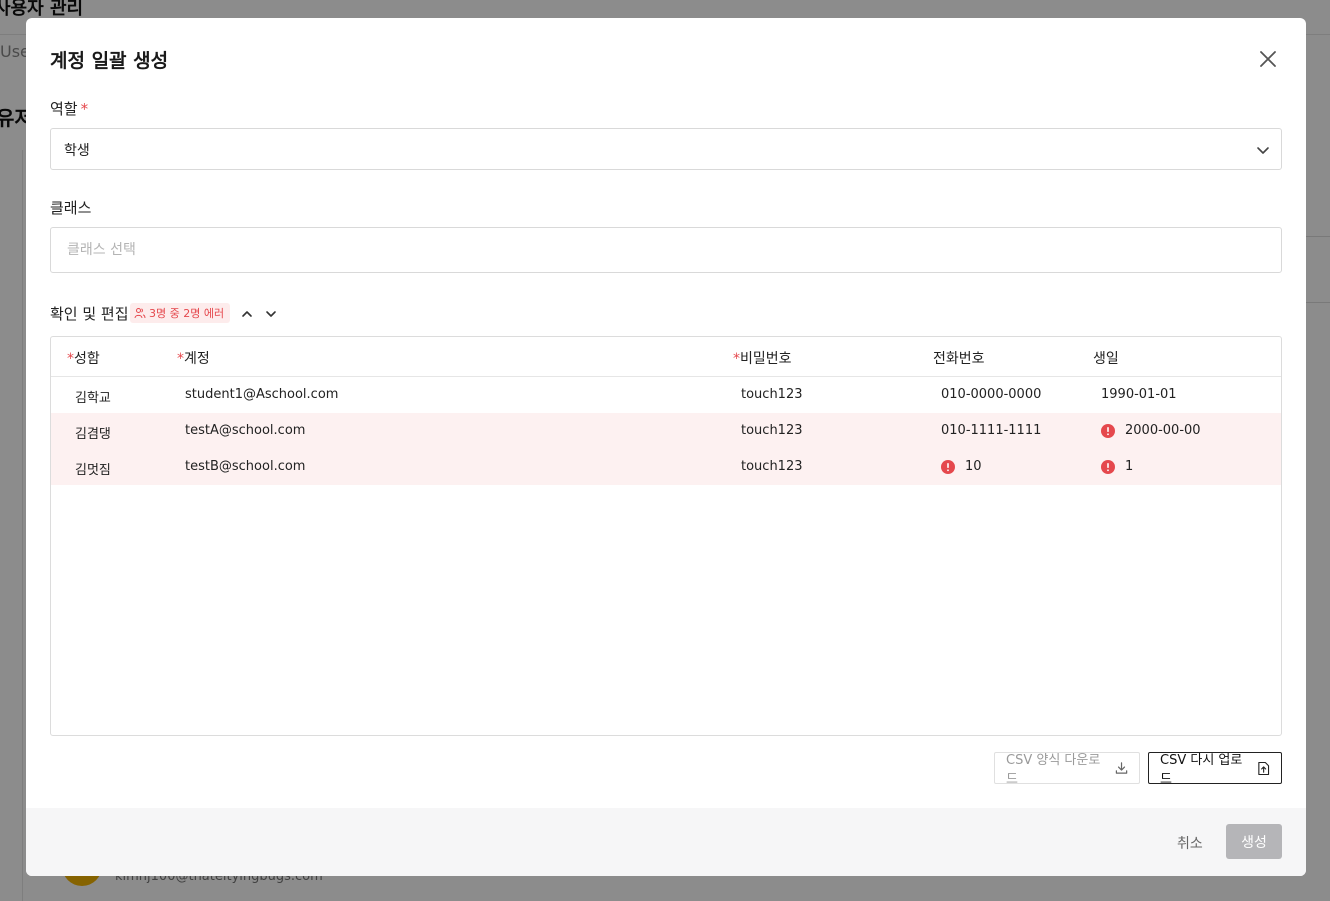 Image resolution: width=1330 pixels, height=901 pixels. What do you see at coordinates (1201, 770) in the screenshot?
I see `upload-button-label: CSV 다시 업로드` at bounding box center [1201, 770].